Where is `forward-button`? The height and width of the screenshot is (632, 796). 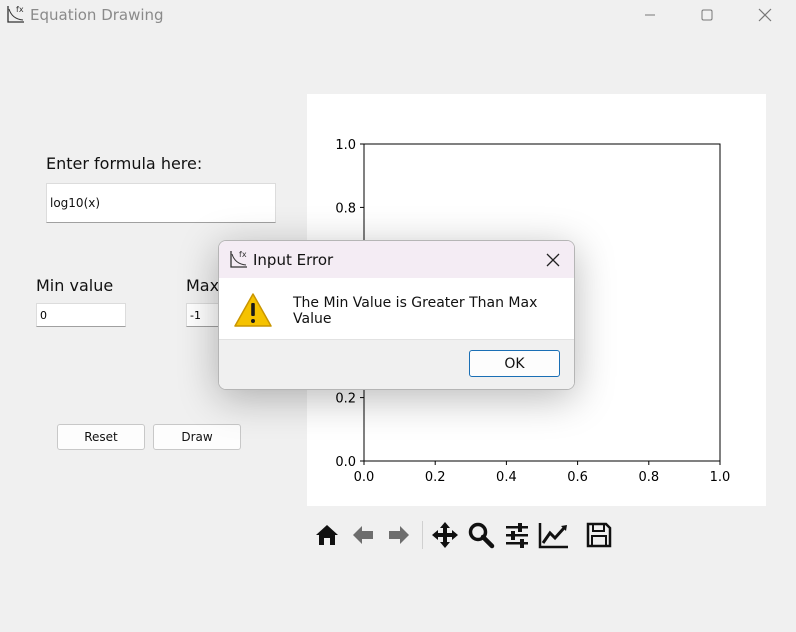 forward-button is located at coordinates (399, 535).